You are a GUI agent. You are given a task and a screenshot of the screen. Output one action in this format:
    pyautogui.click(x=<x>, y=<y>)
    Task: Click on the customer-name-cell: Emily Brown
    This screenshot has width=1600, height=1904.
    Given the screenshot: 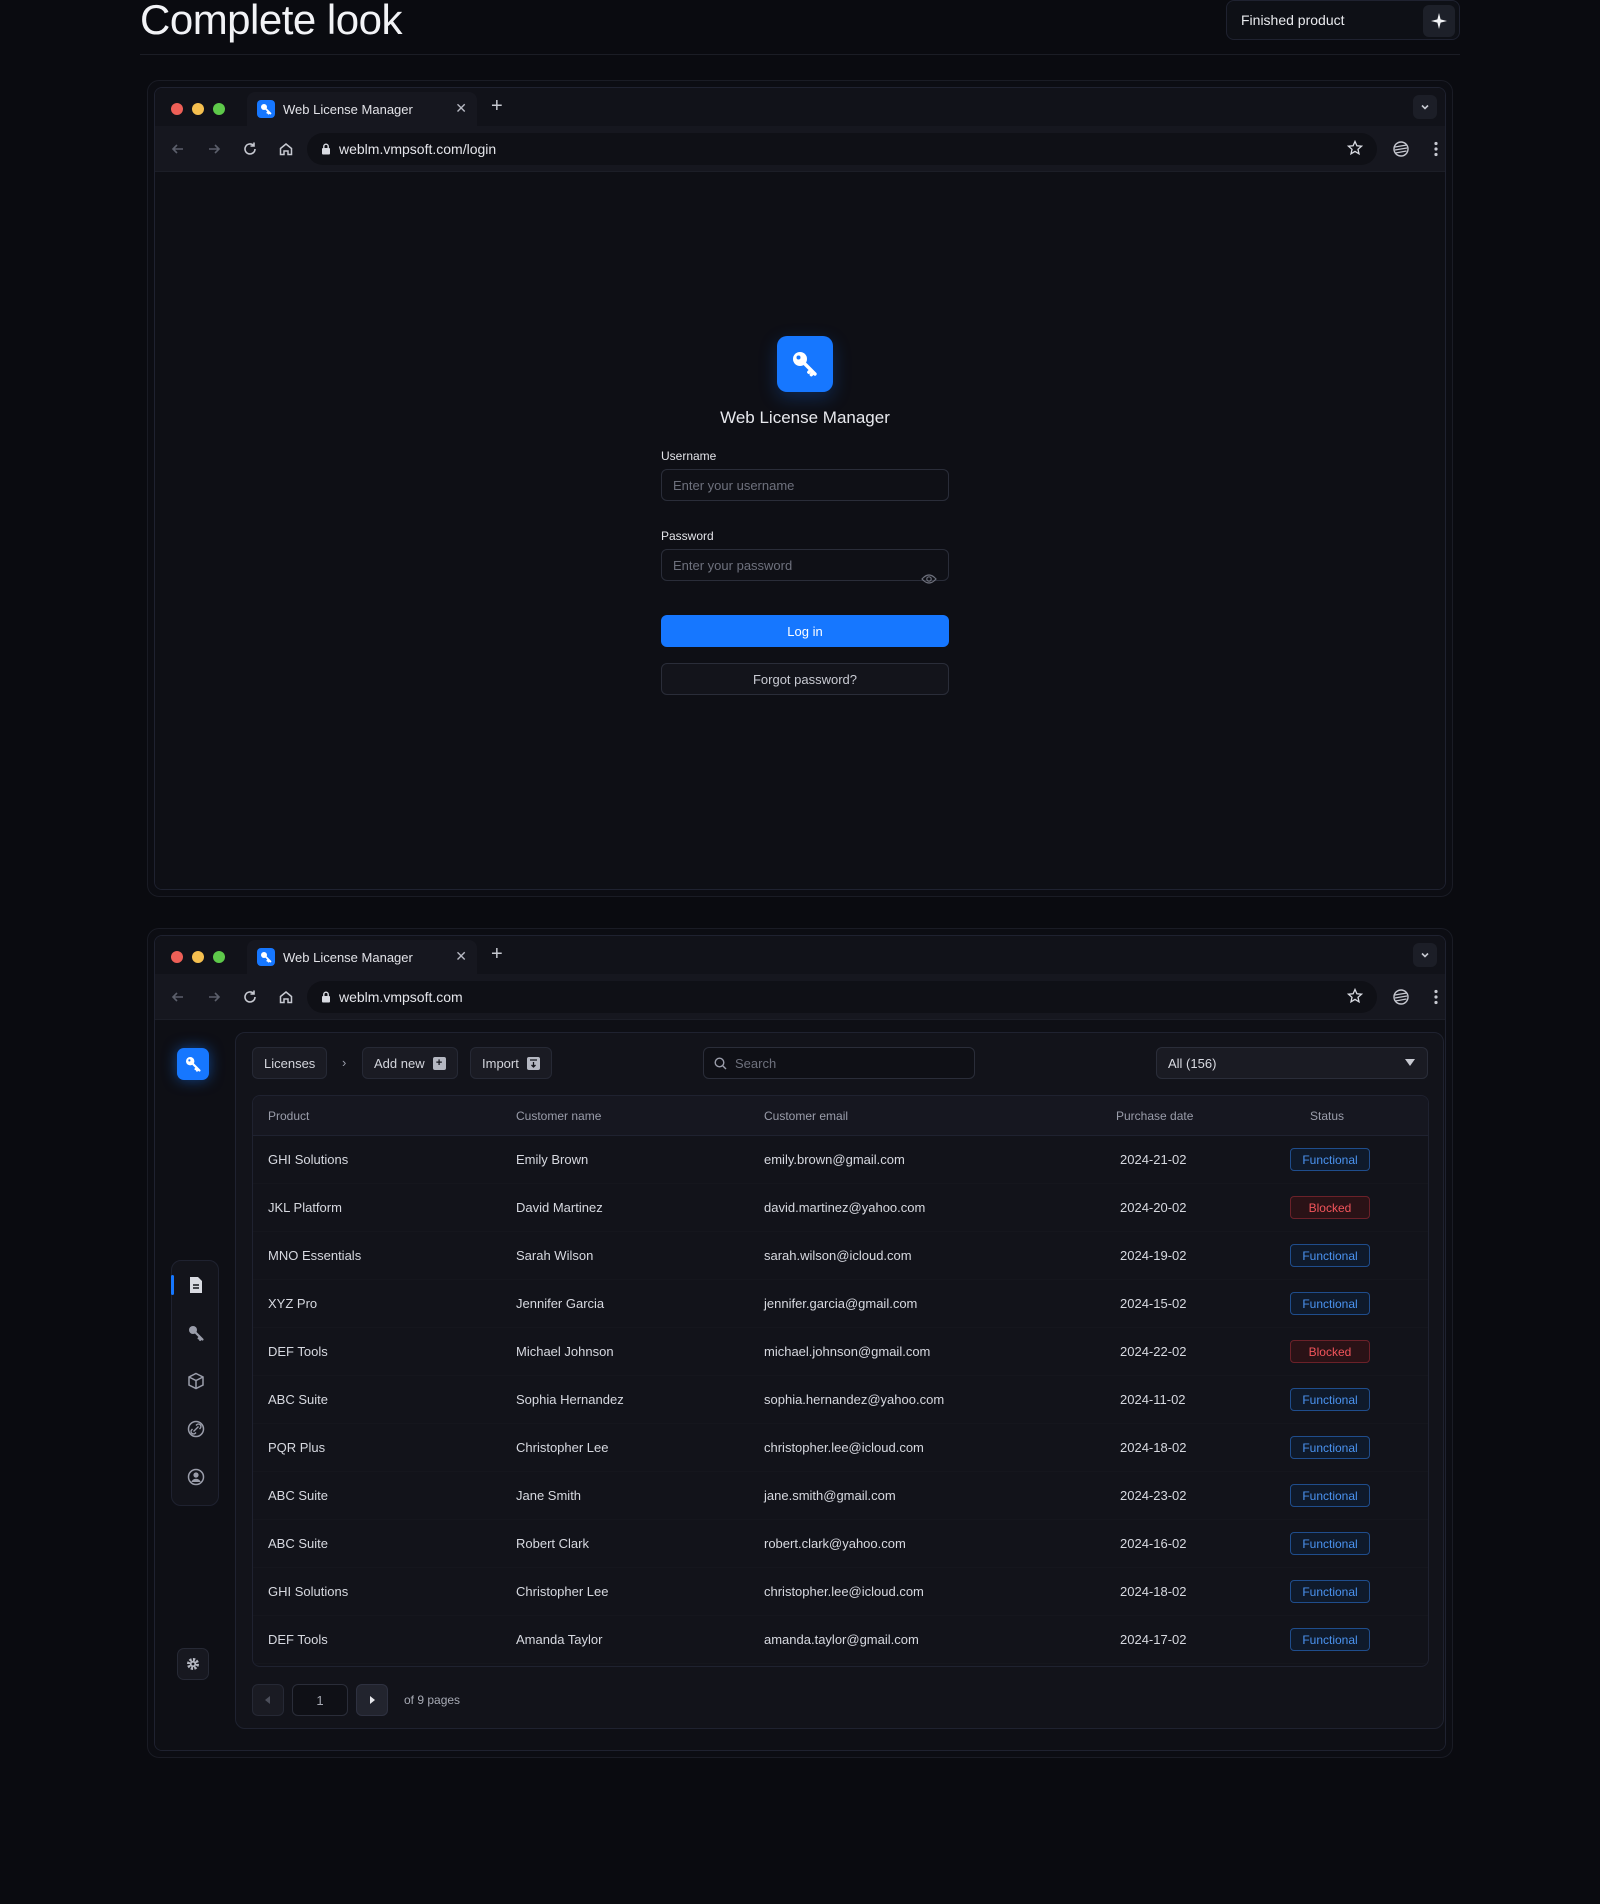 What is the action you would take?
    pyautogui.click(x=552, y=1159)
    